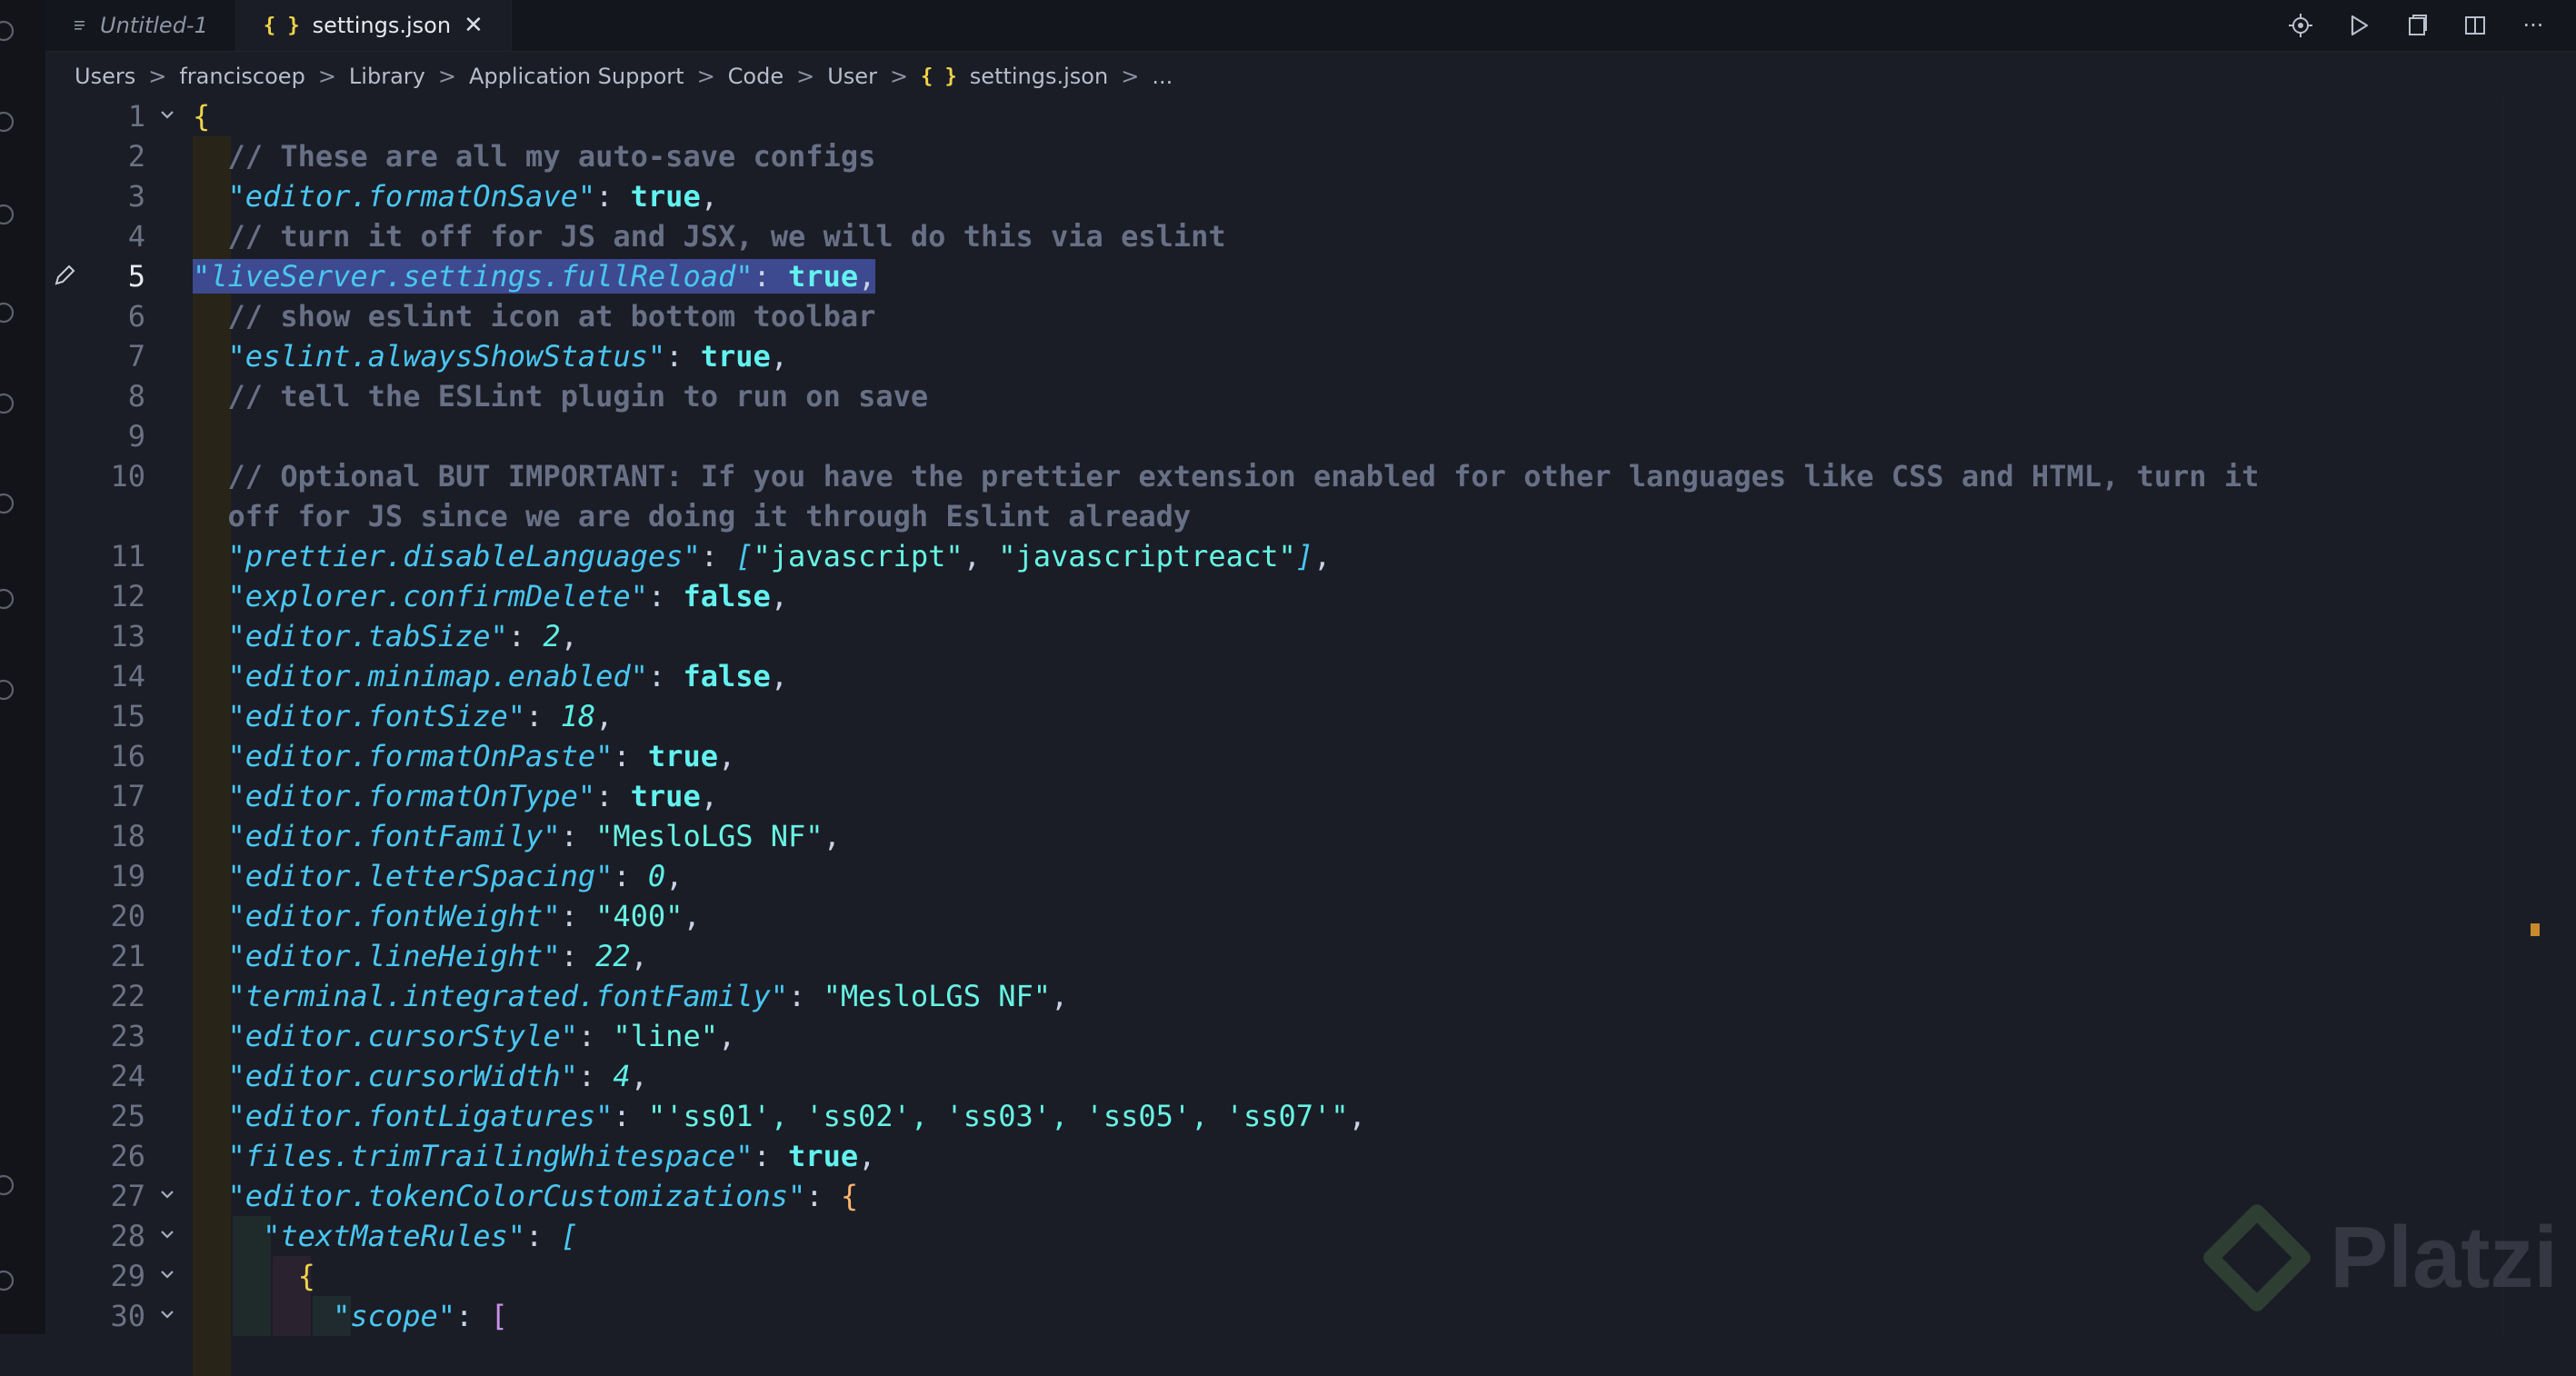  What do you see at coordinates (127, 1196) in the screenshot?
I see `line-number: 27` at bounding box center [127, 1196].